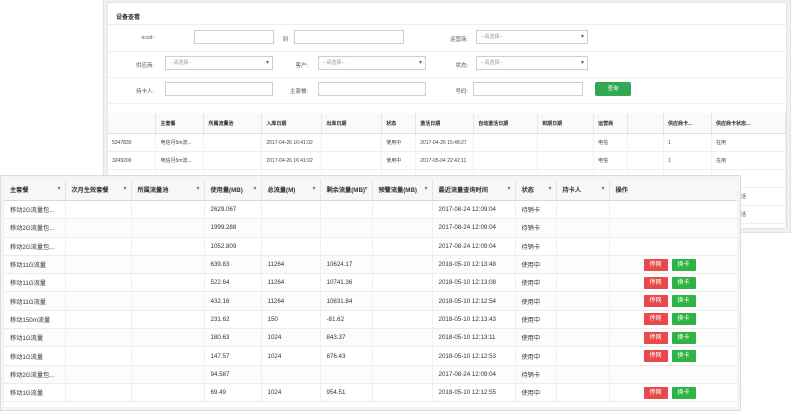 Image resolution: width=793 pixels, height=411 pixels. I want to click on back-col-header: 运营商, so click(611, 123).